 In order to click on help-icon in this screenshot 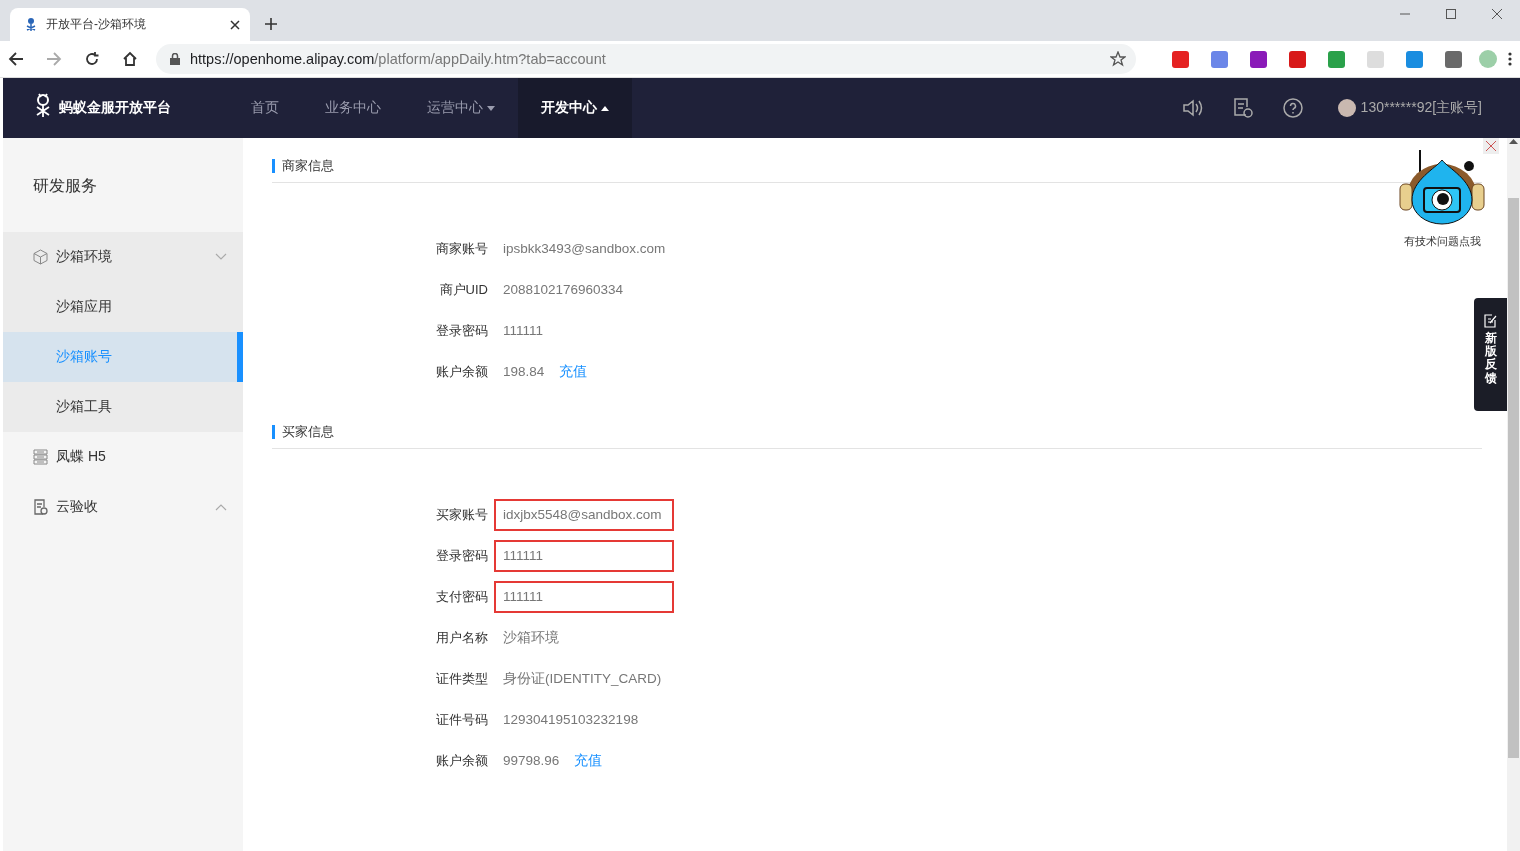, I will do `click(1292, 108)`.